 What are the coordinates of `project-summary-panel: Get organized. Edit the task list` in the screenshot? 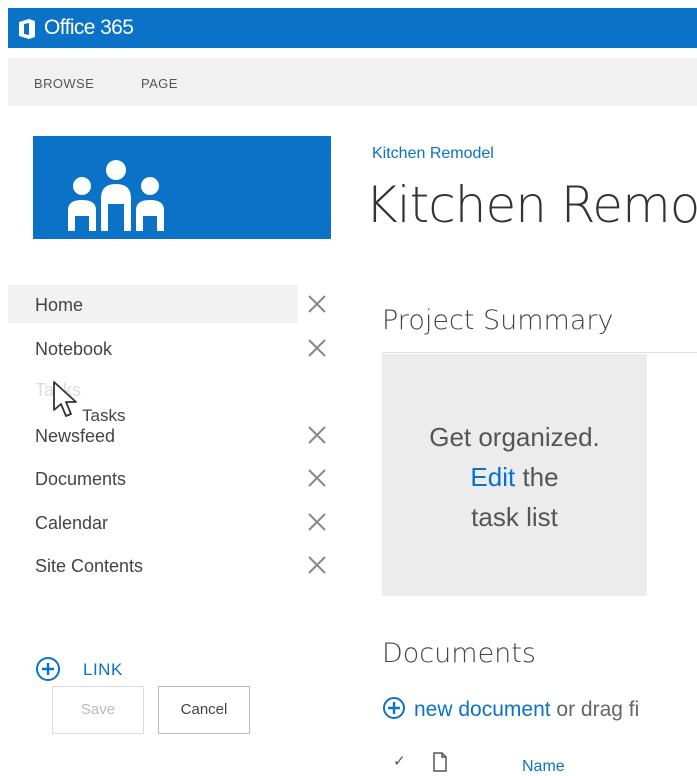 It's located at (514, 475).